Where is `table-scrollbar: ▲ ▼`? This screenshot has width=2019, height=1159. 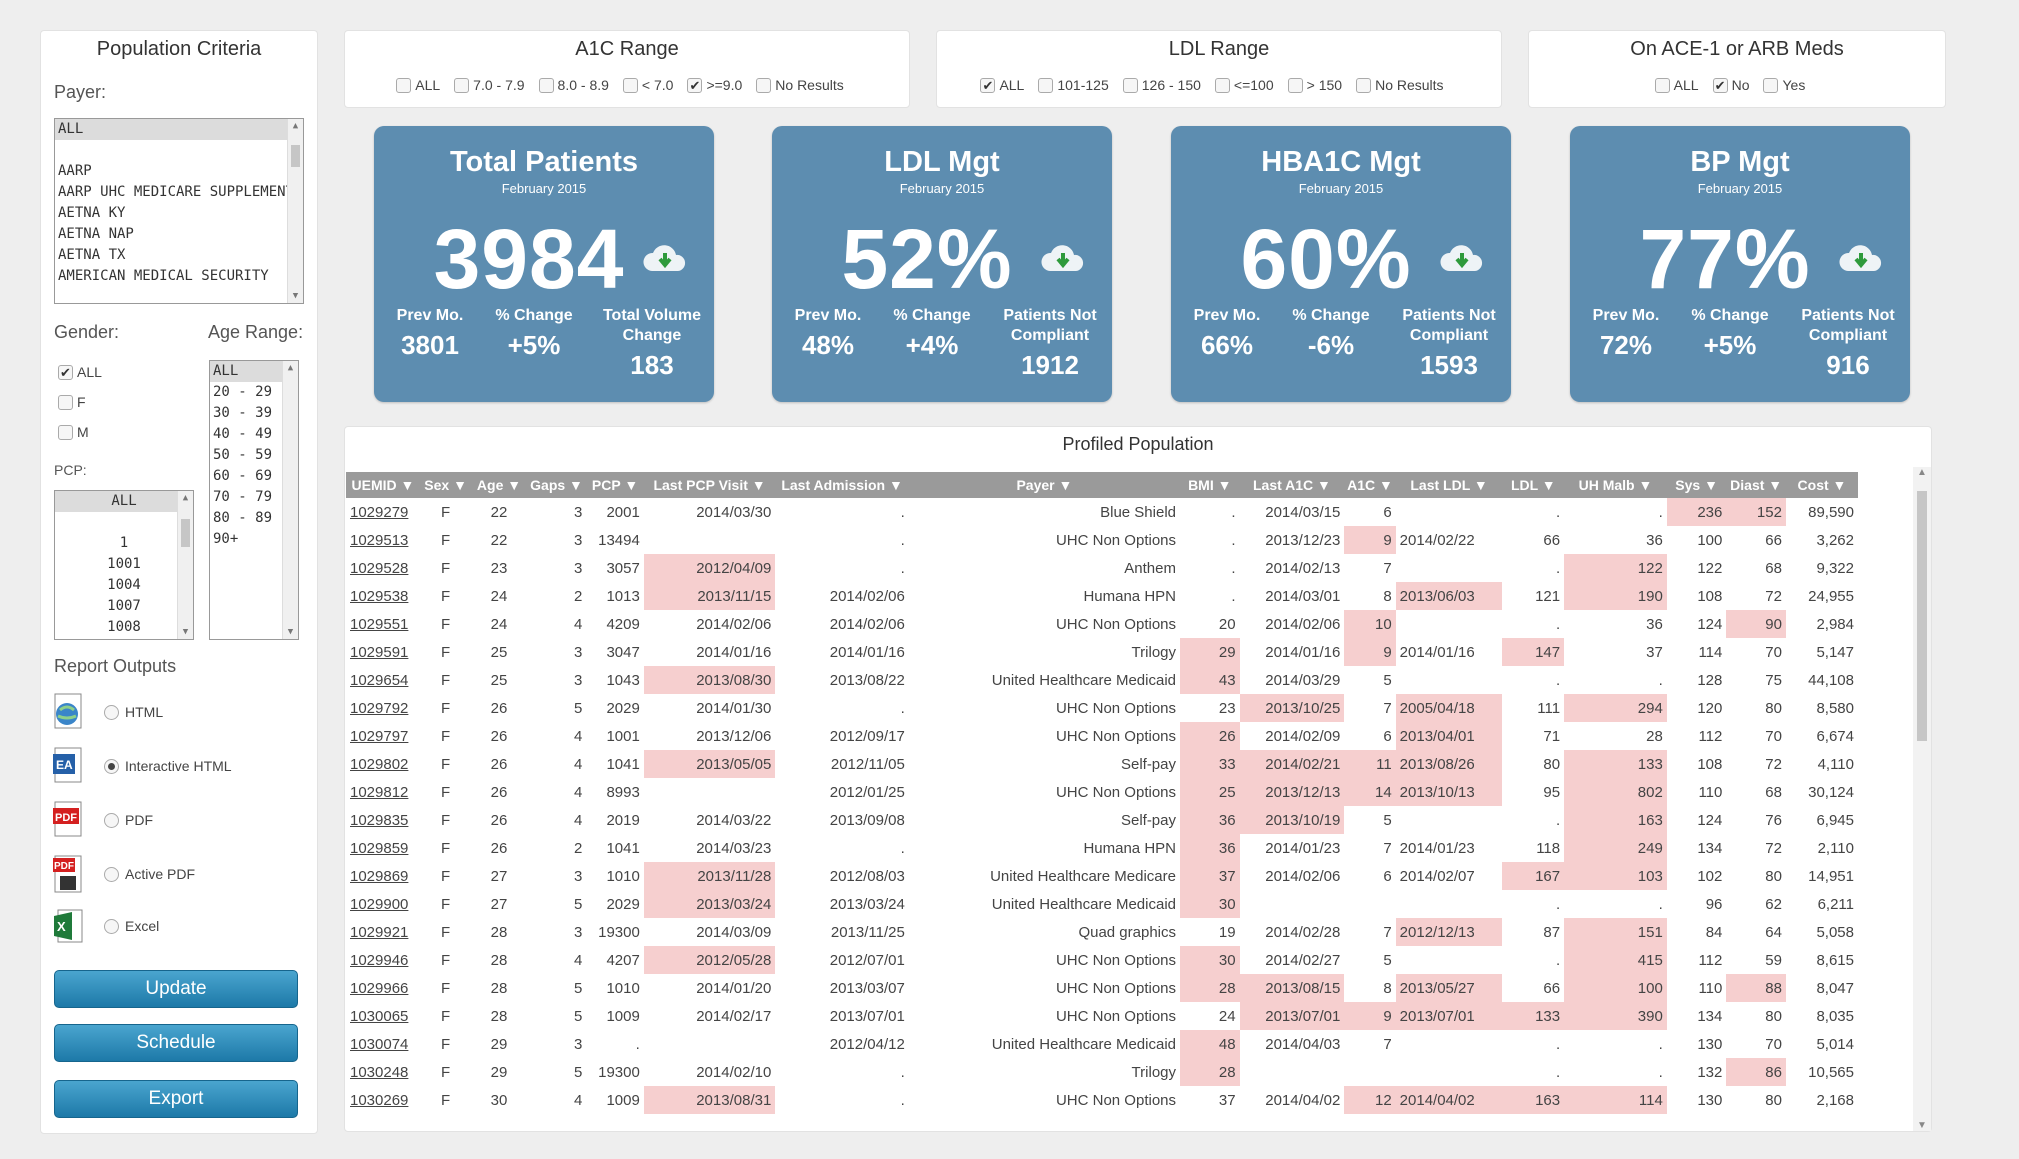
table-scrollbar: ▲ ▼ is located at coordinates (1922, 799).